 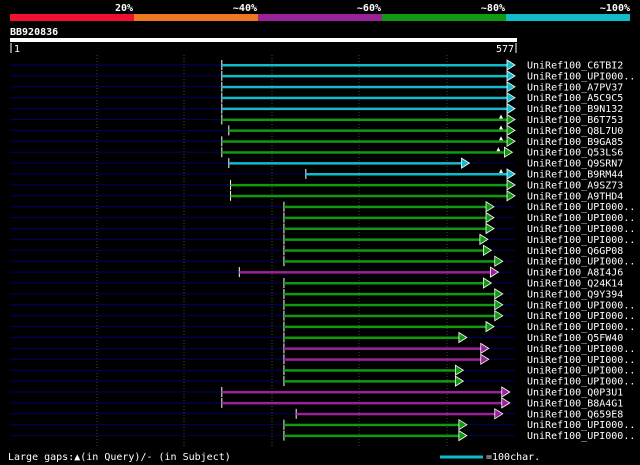 I want to click on hit-label: UniRef100_Q9SRN7, so click(x=575, y=164).